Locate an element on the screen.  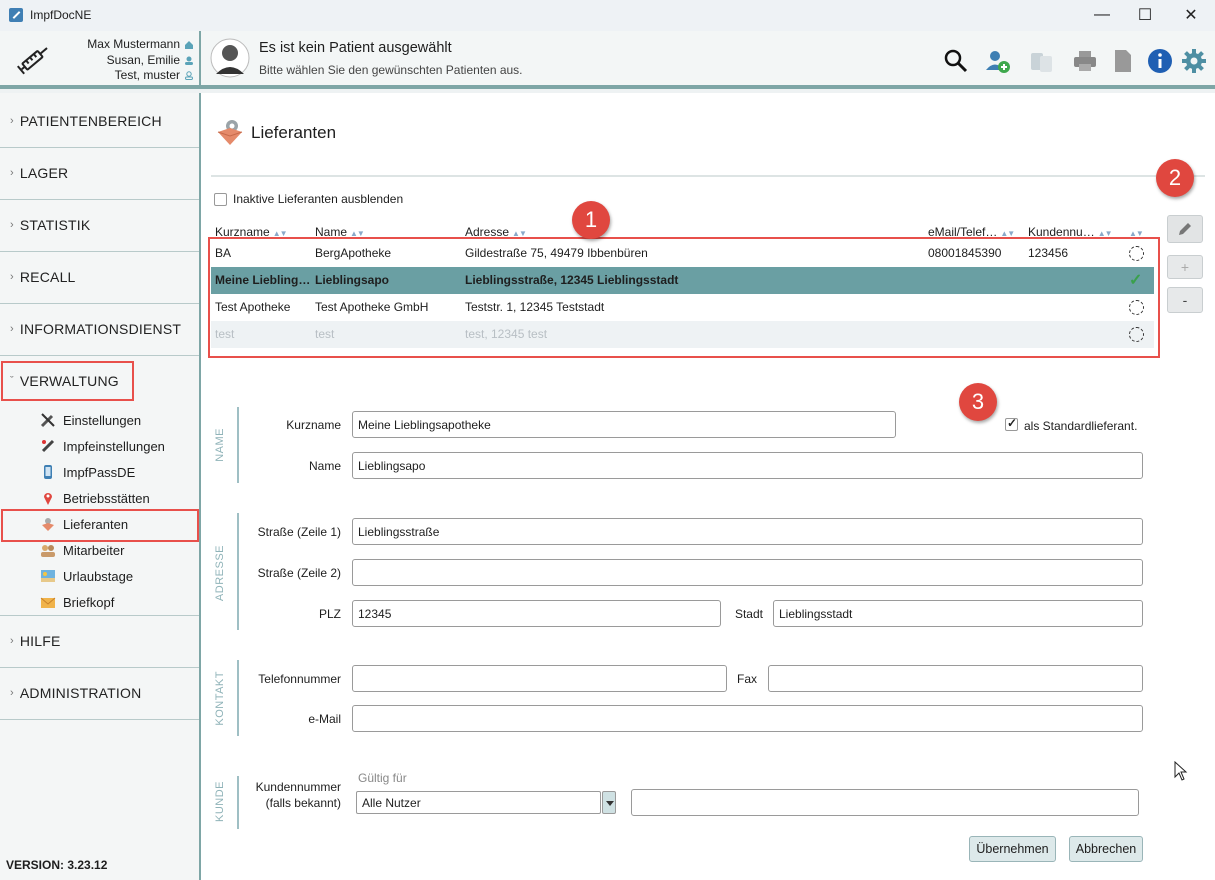
add-button: + is located at coordinates (1185, 267).